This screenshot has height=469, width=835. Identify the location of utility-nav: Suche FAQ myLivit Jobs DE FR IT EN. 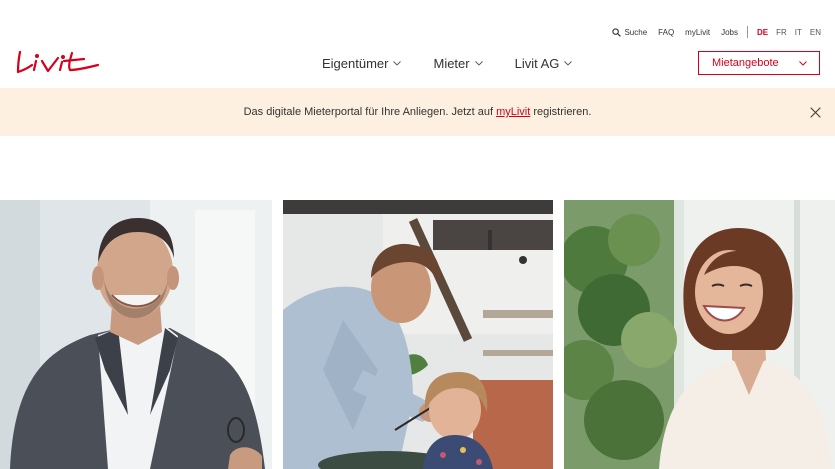
(716, 32).